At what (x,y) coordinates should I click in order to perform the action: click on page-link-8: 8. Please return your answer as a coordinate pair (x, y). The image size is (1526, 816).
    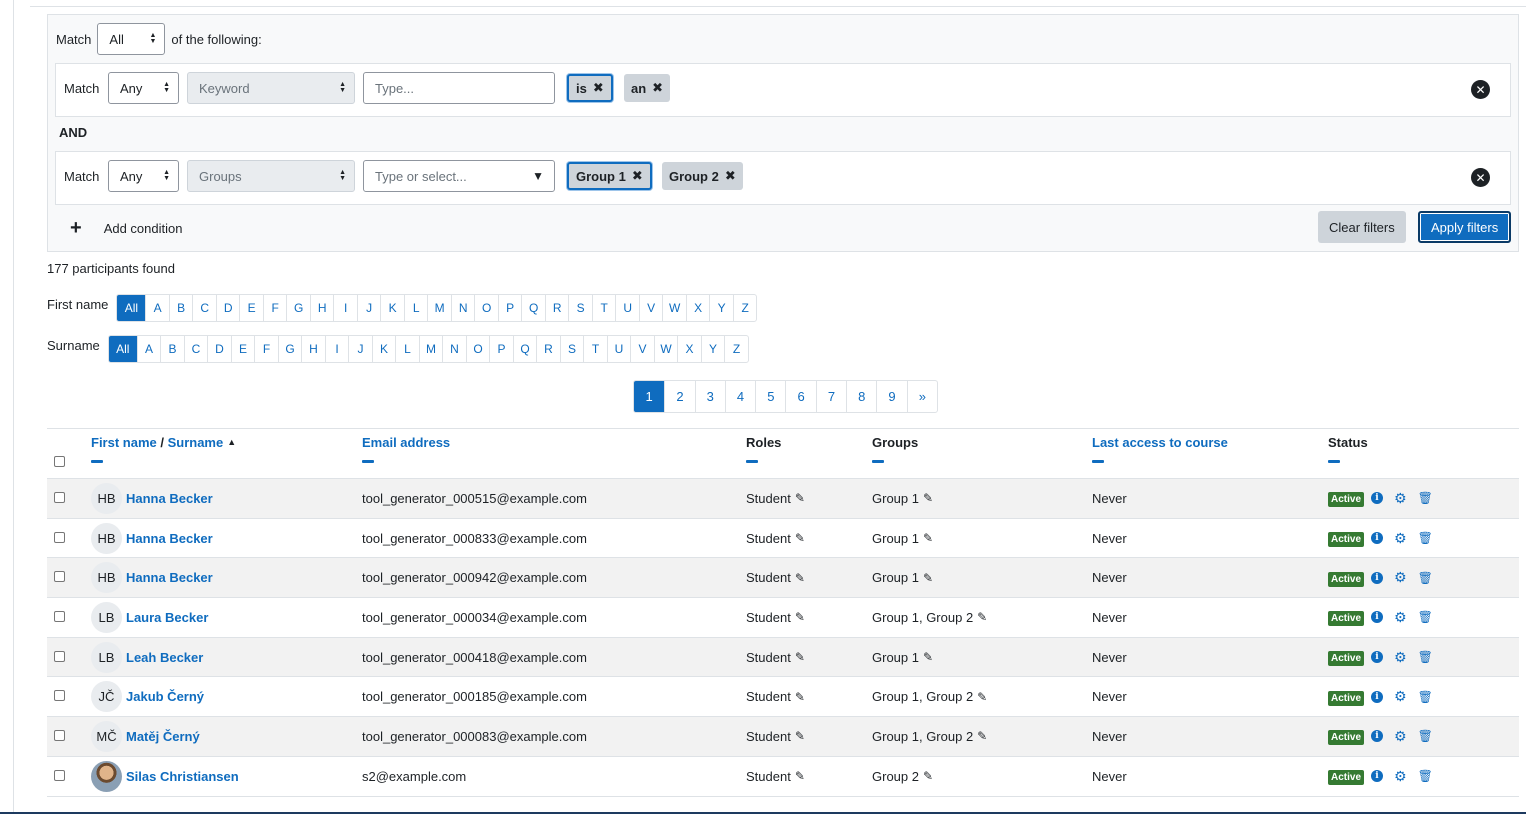
    Looking at the image, I should click on (861, 396).